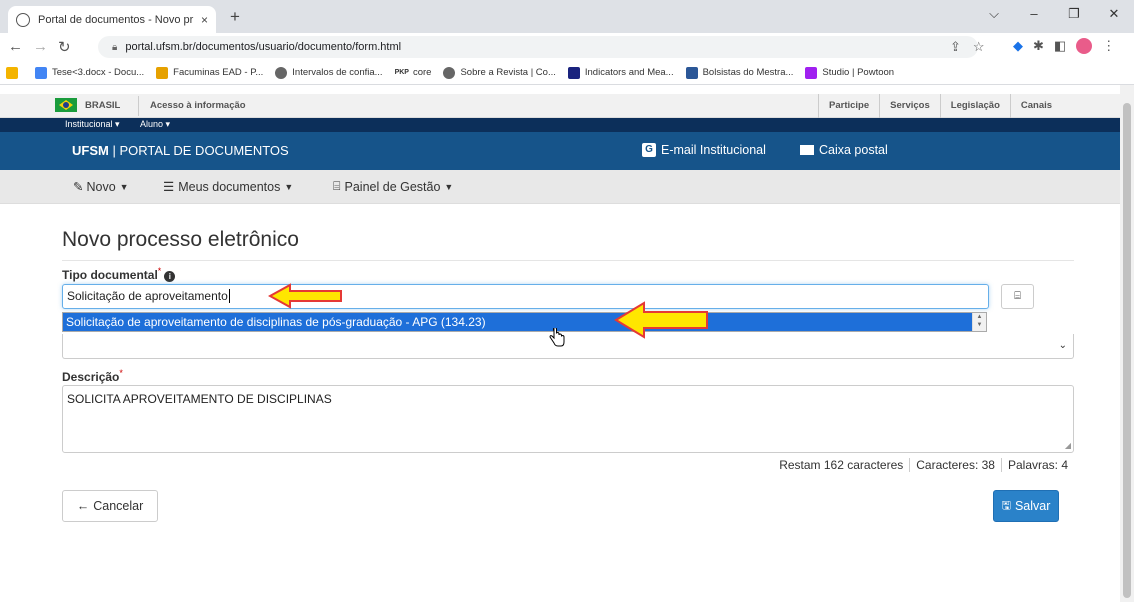  What do you see at coordinates (40, 46) in the screenshot?
I see `forward-arrow-icon: →` at bounding box center [40, 46].